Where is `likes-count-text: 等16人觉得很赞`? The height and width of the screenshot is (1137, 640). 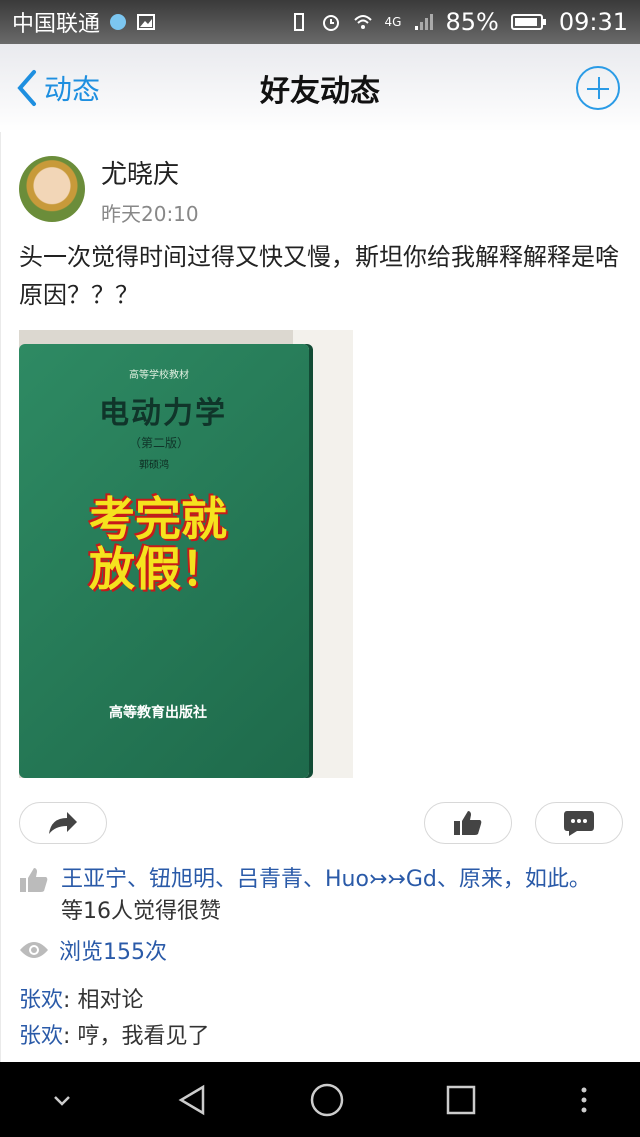
likes-count-text: 等16人觉得很赞 is located at coordinates (141, 911).